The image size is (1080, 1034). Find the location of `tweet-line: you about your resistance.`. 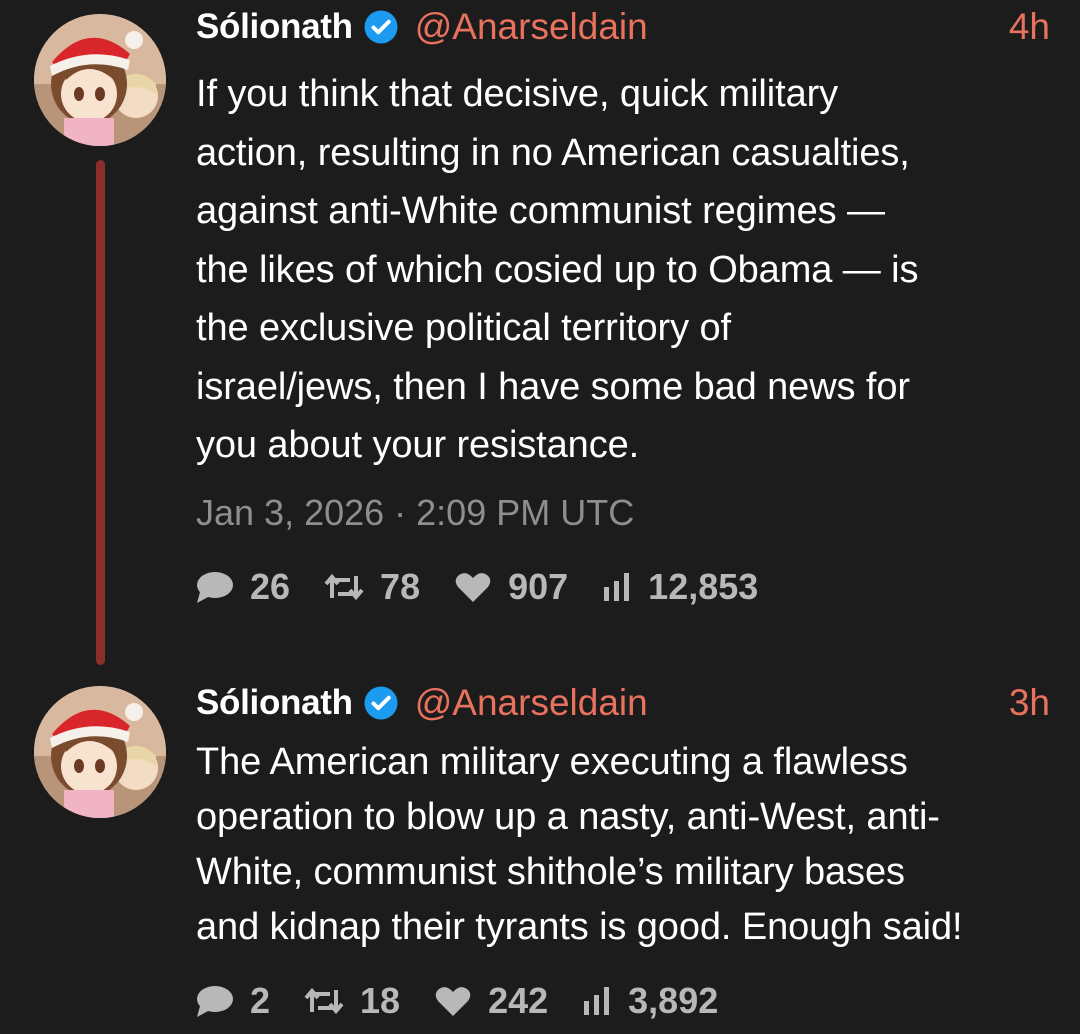

tweet-line: you about your resistance. is located at coordinates (418, 445).